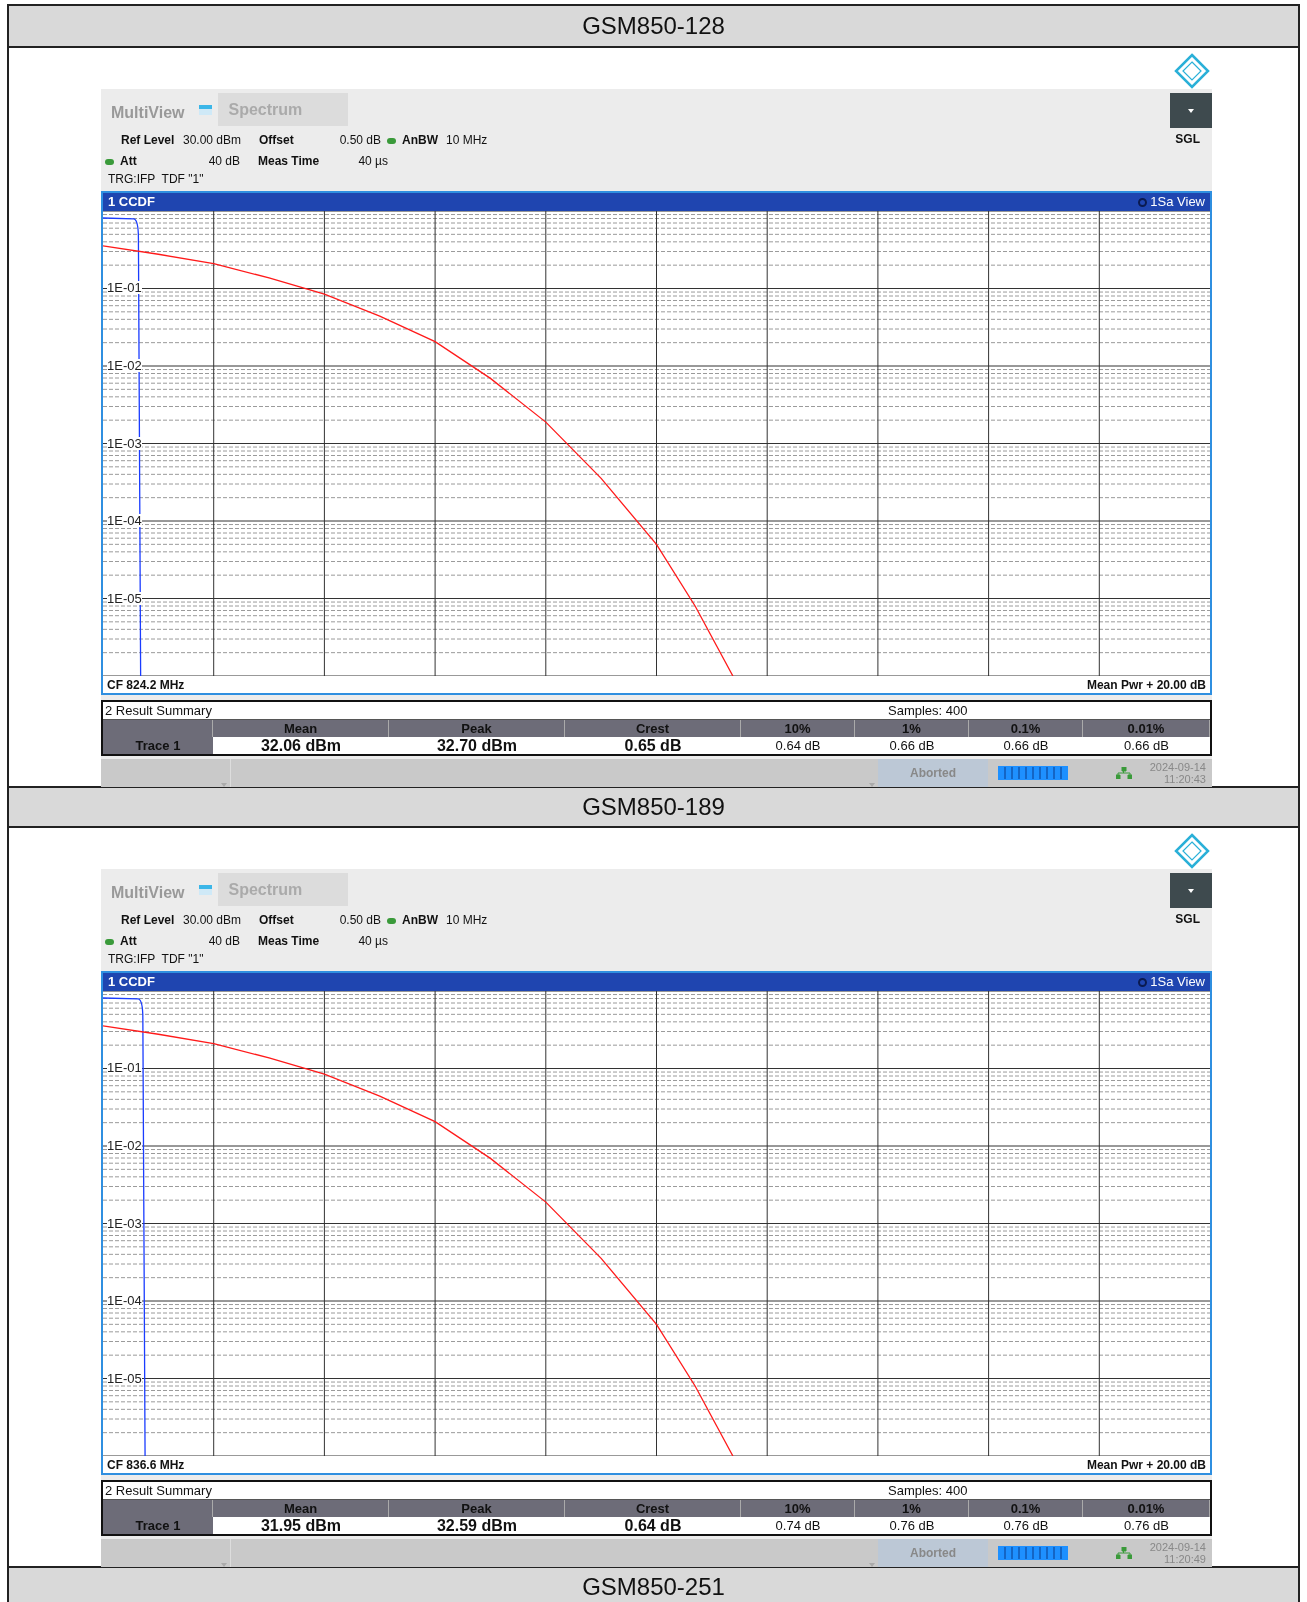 Image resolution: width=1307 pixels, height=1602 pixels. I want to click on section-title: GSM850-251, so click(653, 1587).